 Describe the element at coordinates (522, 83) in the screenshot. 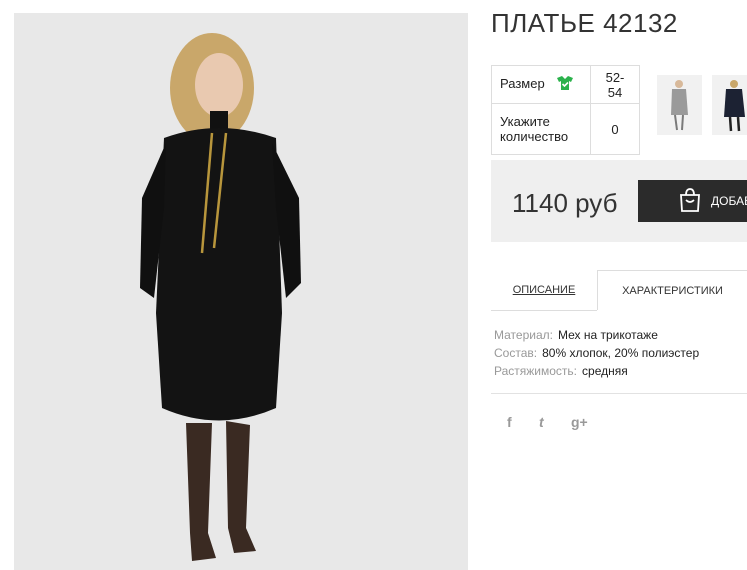

I see `size-label: Размер` at that location.